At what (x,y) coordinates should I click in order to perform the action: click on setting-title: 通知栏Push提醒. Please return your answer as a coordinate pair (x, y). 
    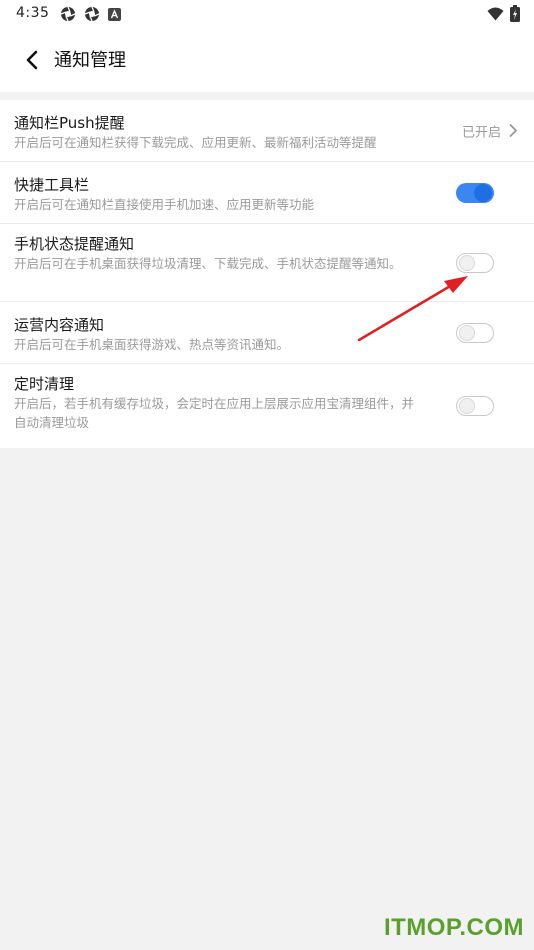
    Looking at the image, I should click on (69, 123).